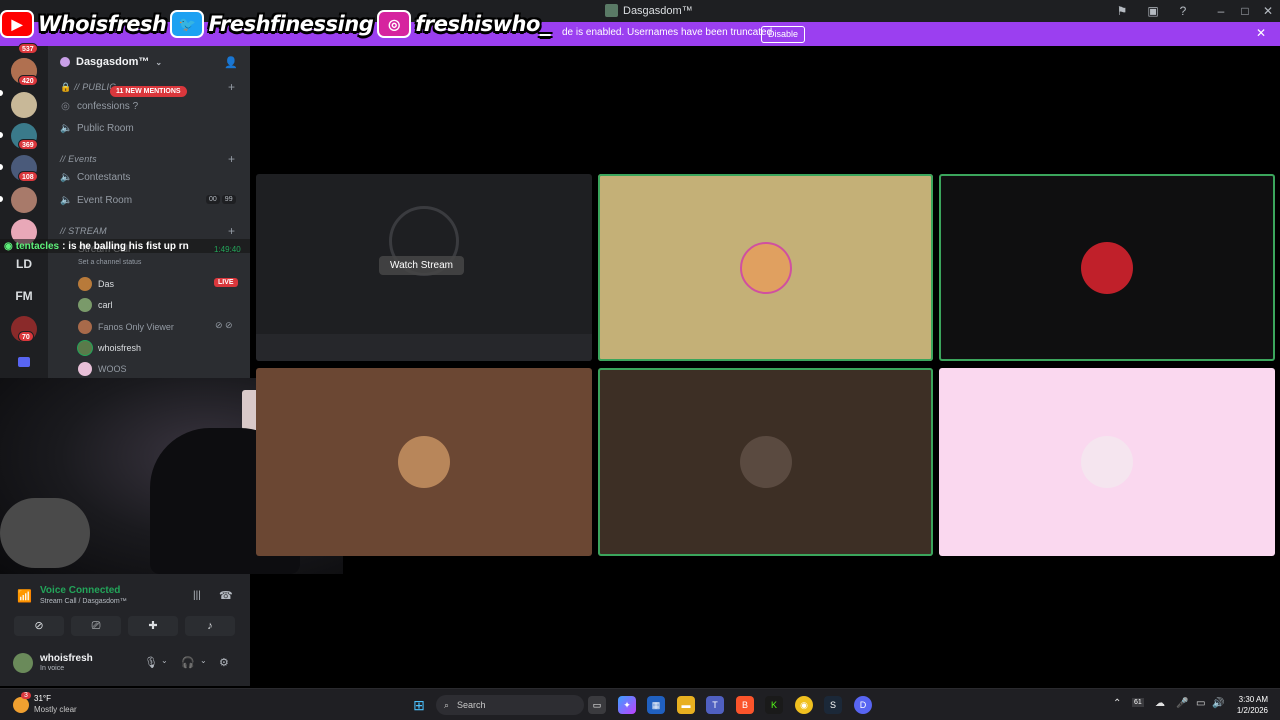 The width and height of the screenshot is (1280, 720). What do you see at coordinates (1261, 33) in the screenshot?
I see `close-banner-icon: ✕` at bounding box center [1261, 33].